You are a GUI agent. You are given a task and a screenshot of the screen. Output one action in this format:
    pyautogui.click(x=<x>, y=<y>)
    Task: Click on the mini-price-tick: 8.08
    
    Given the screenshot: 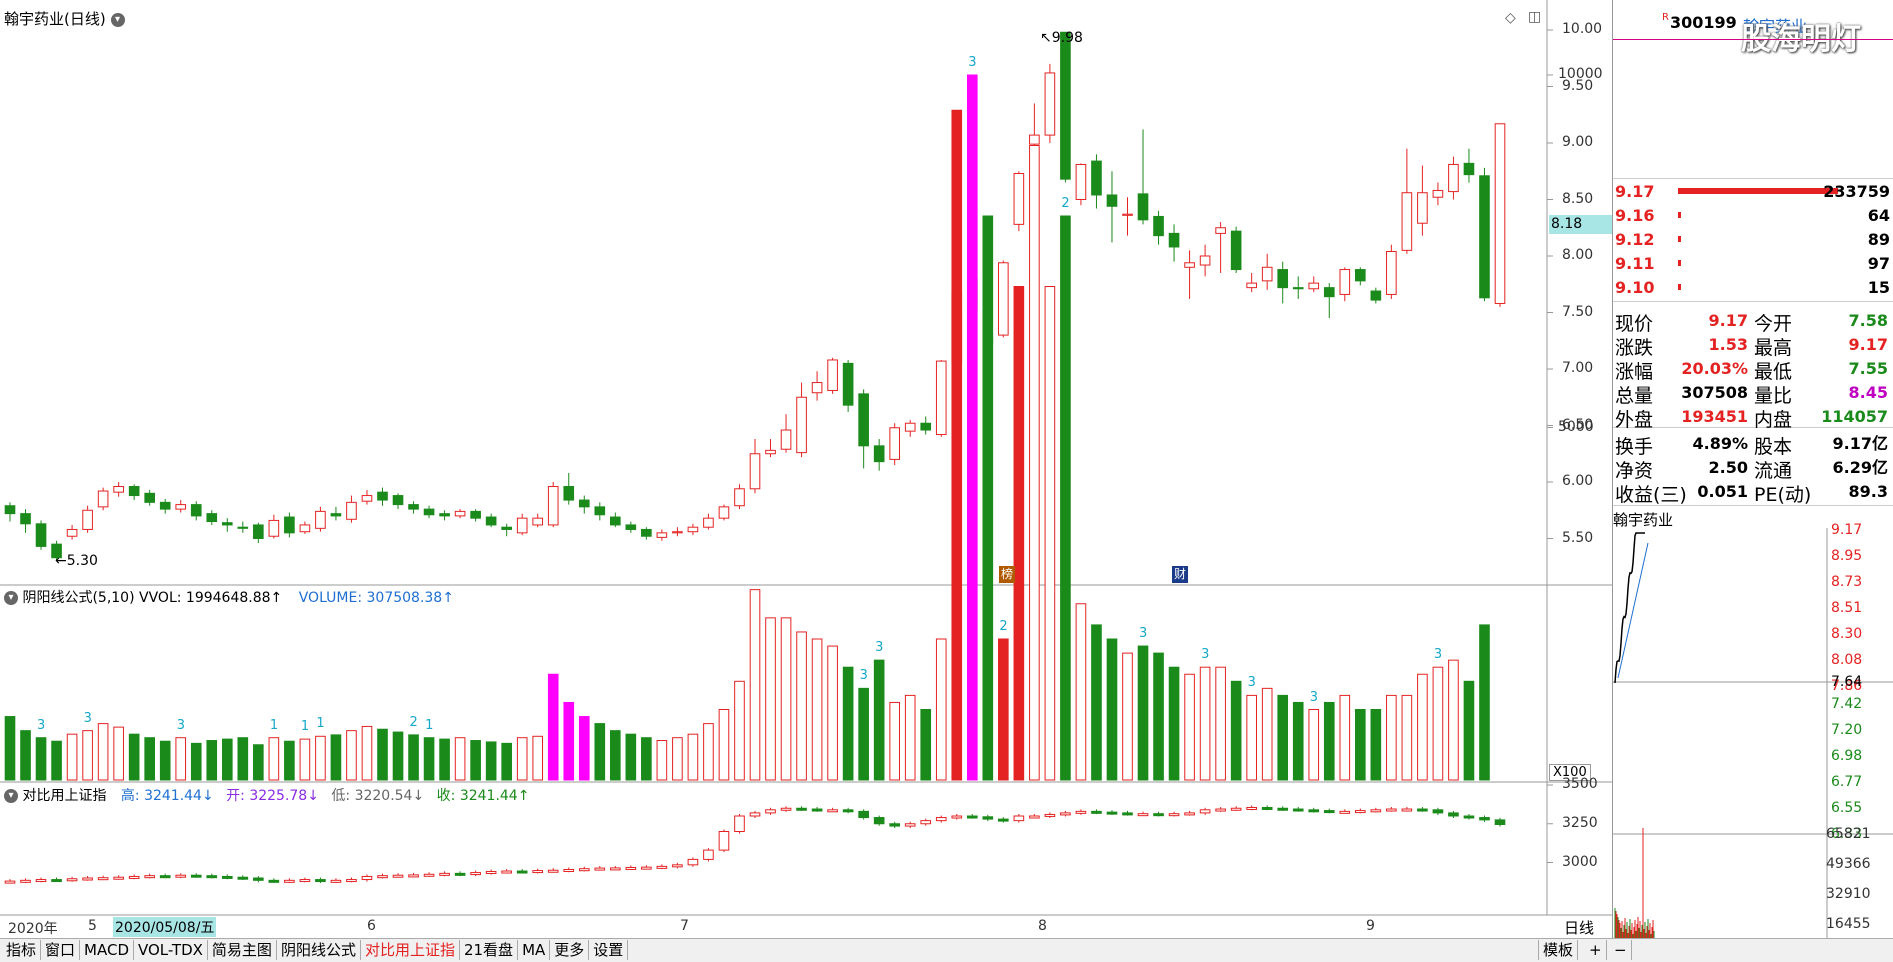 What is the action you would take?
    pyautogui.click(x=1847, y=660)
    